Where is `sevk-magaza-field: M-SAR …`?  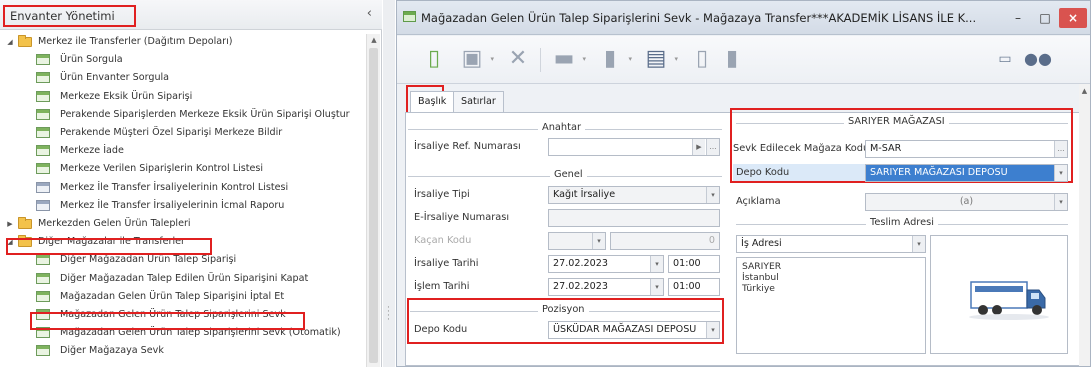 sevk-magaza-field: M-SAR … is located at coordinates (966, 149).